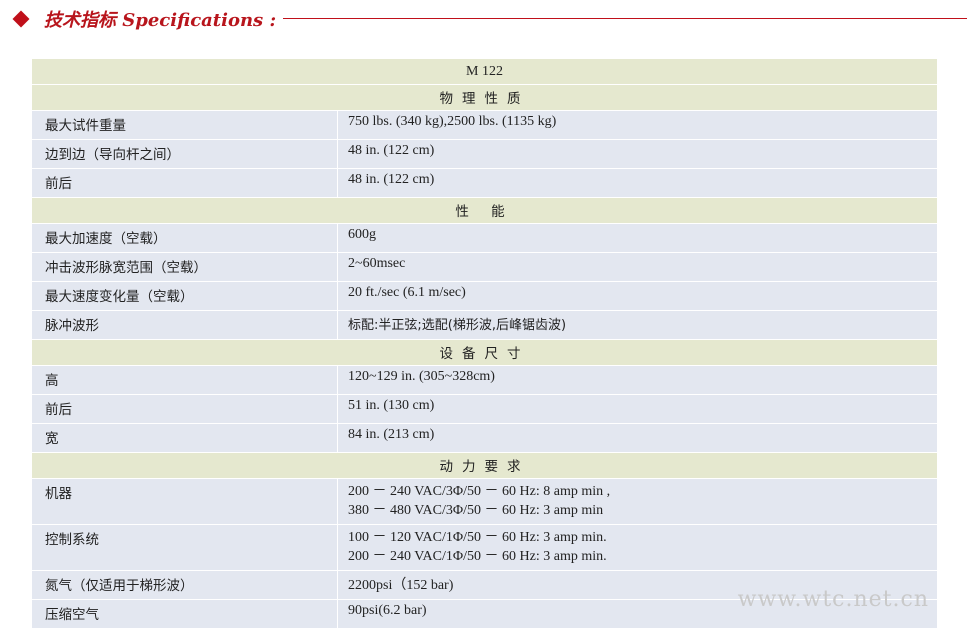 The image size is (969, 629). I want to click on value-line: 200 － 240 VAC/1Φ/50 － 60 Hz: 3 amp min., so click(477, 556).